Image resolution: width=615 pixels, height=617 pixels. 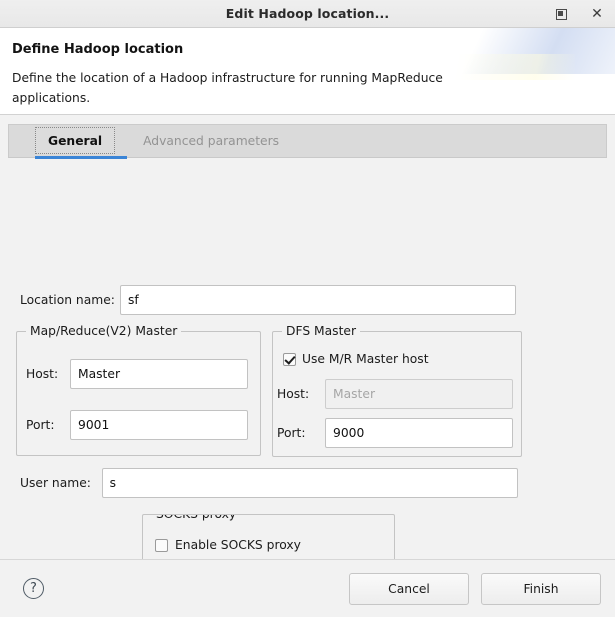 I want to click on cancel-button: Cancel, so click(x=409, y=589).